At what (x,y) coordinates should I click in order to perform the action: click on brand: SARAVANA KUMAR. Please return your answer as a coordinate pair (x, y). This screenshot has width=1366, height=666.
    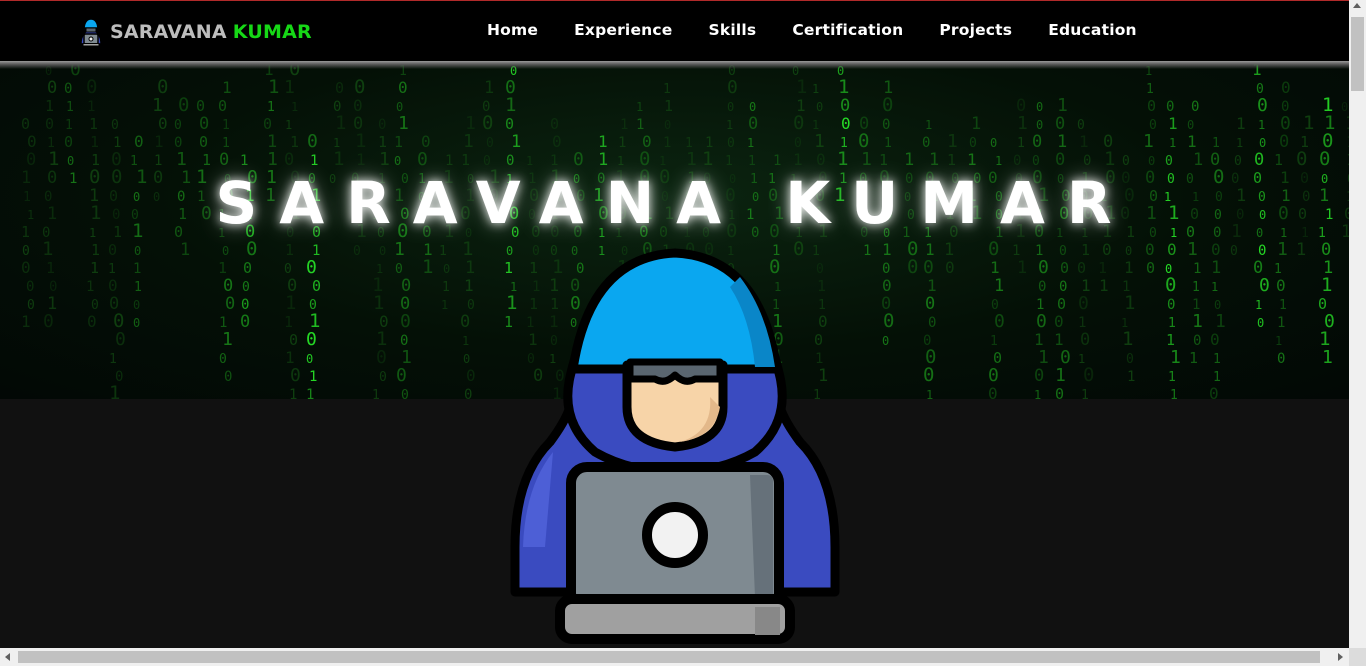
    Looking at the image, I should click on (195, 32).